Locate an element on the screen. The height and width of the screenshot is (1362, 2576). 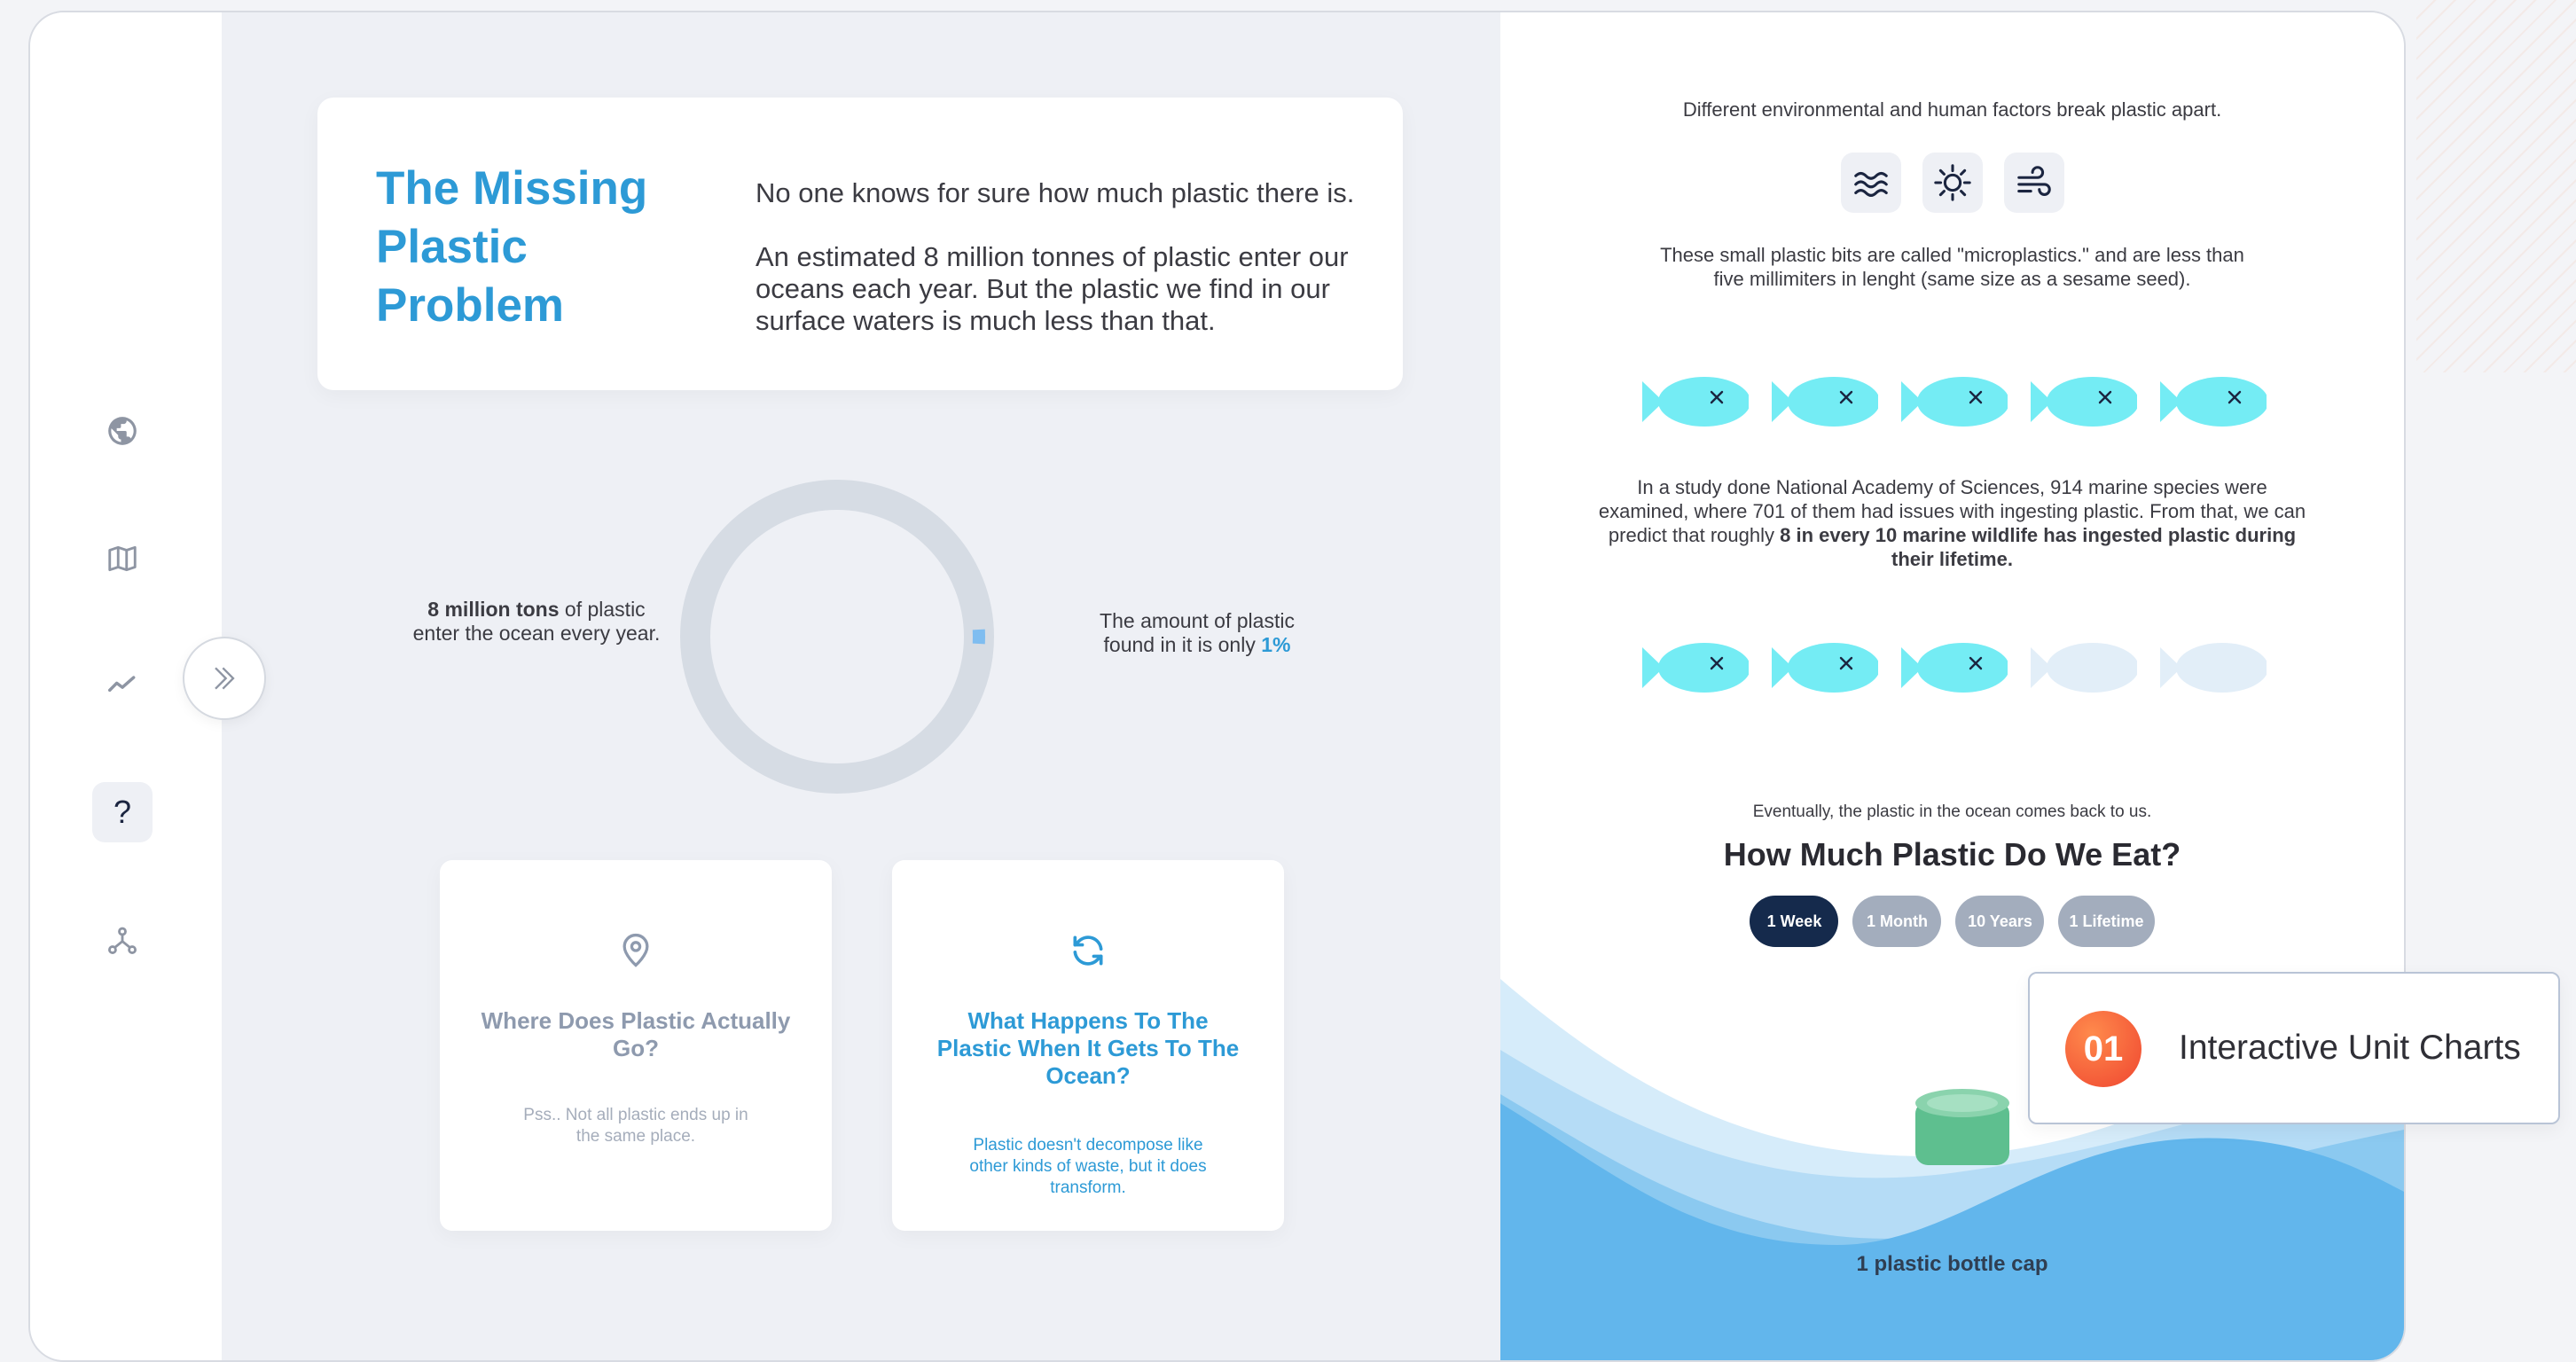
sun-icon is located at coordinates (1953, 183).